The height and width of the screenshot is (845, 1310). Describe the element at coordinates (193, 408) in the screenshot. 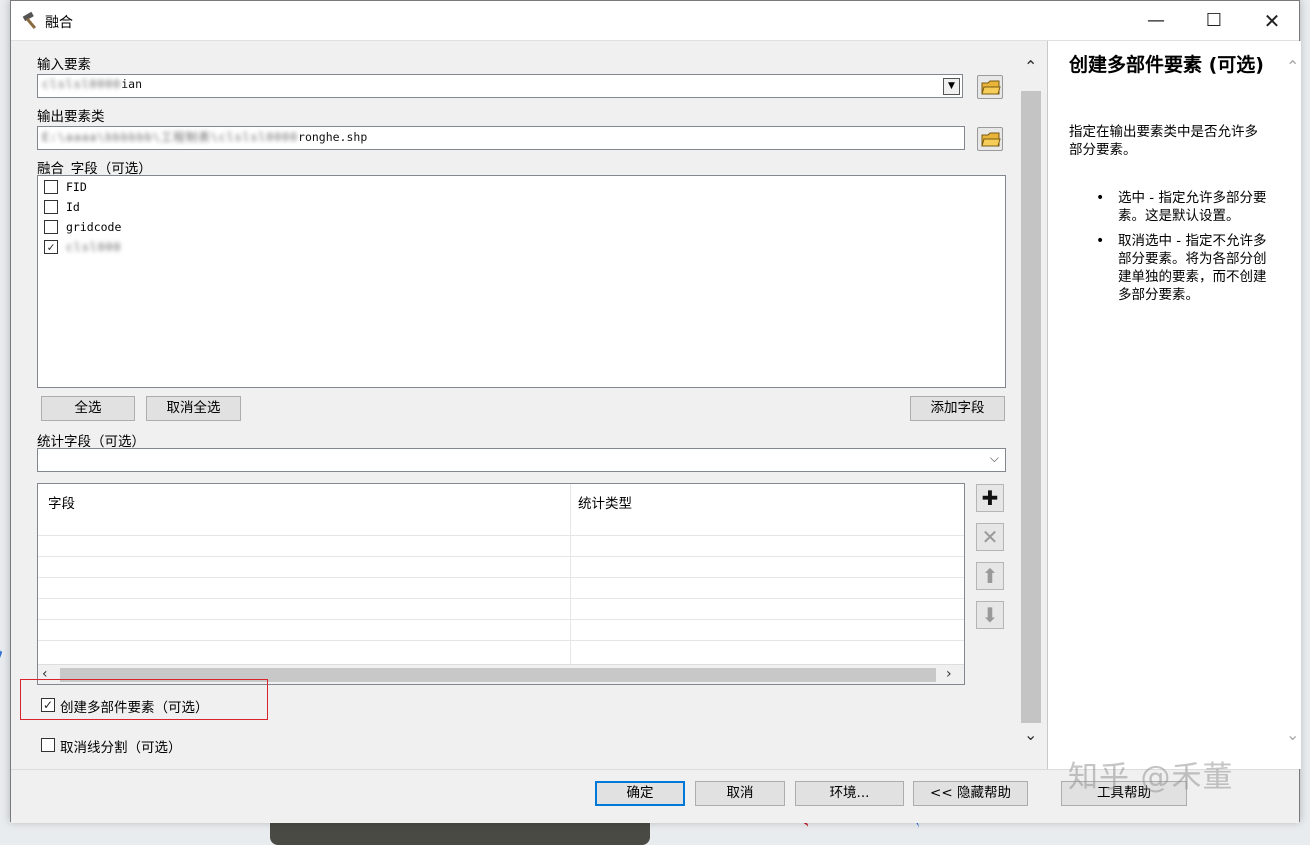

I see `clear-all-button: 取消全选` at that location.